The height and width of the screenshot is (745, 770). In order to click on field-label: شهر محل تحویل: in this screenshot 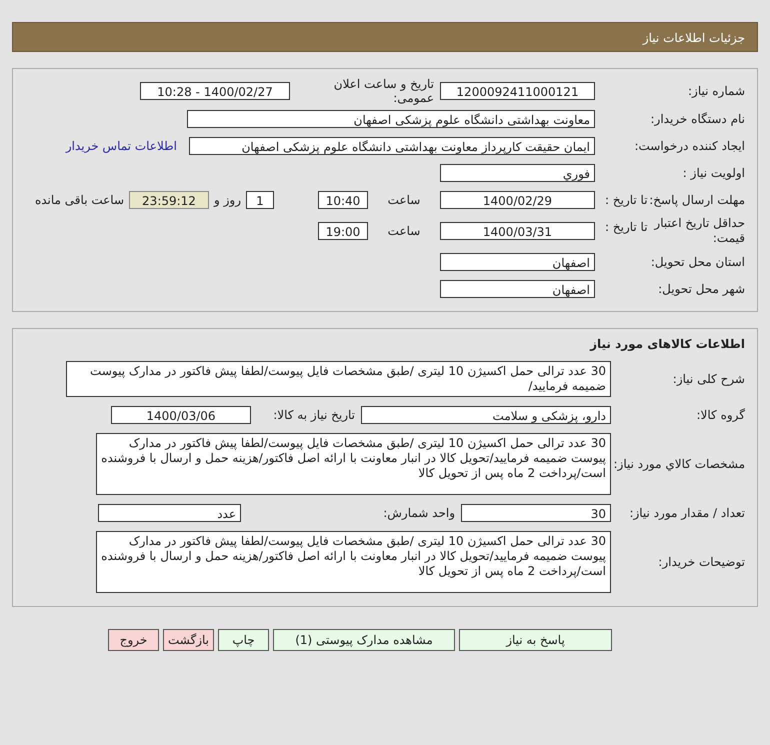, I will do `click(701, 289)`.